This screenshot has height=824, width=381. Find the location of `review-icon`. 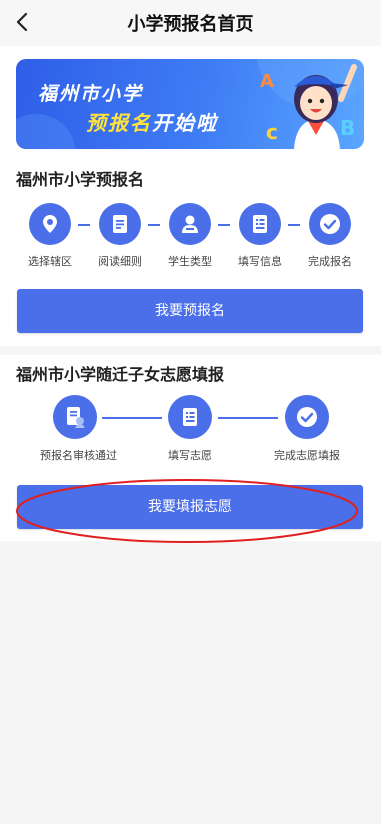

review-icon is located at coordinates (75, 417).